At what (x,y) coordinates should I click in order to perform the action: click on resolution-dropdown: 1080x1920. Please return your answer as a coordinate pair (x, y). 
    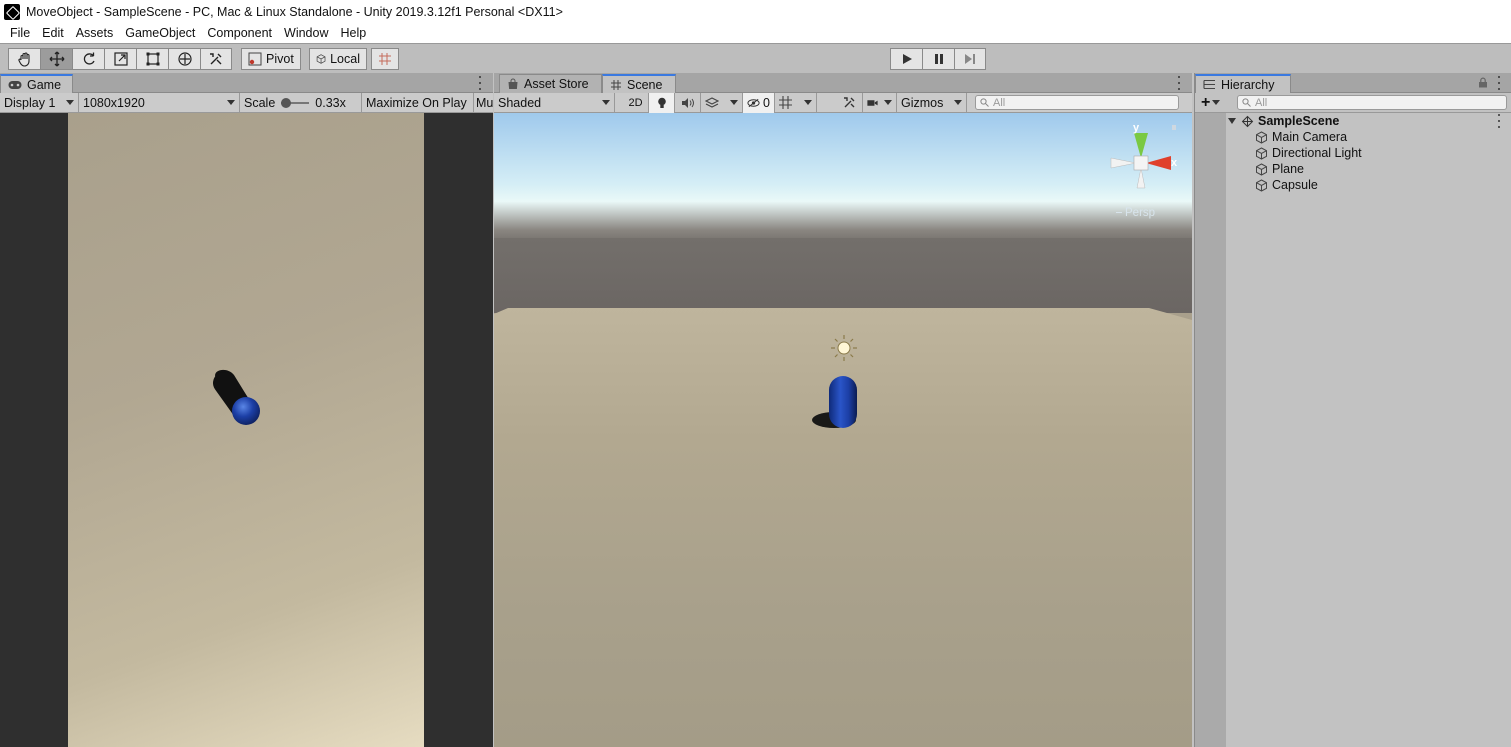
    Looking at the image, I should click on (159, 102).